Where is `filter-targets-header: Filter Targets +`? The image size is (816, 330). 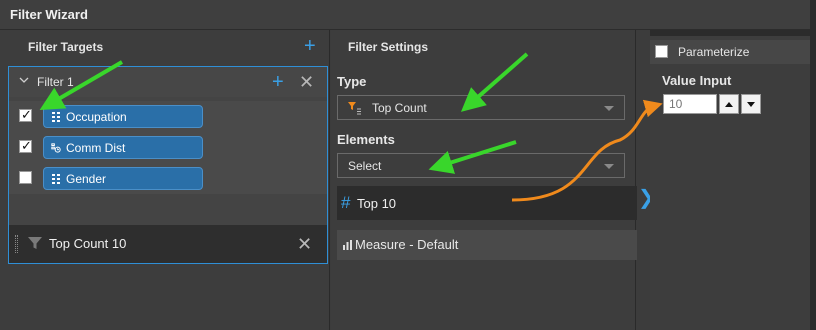
filter-targets-header: Filter Targets + is located at coordinates (165, 46).